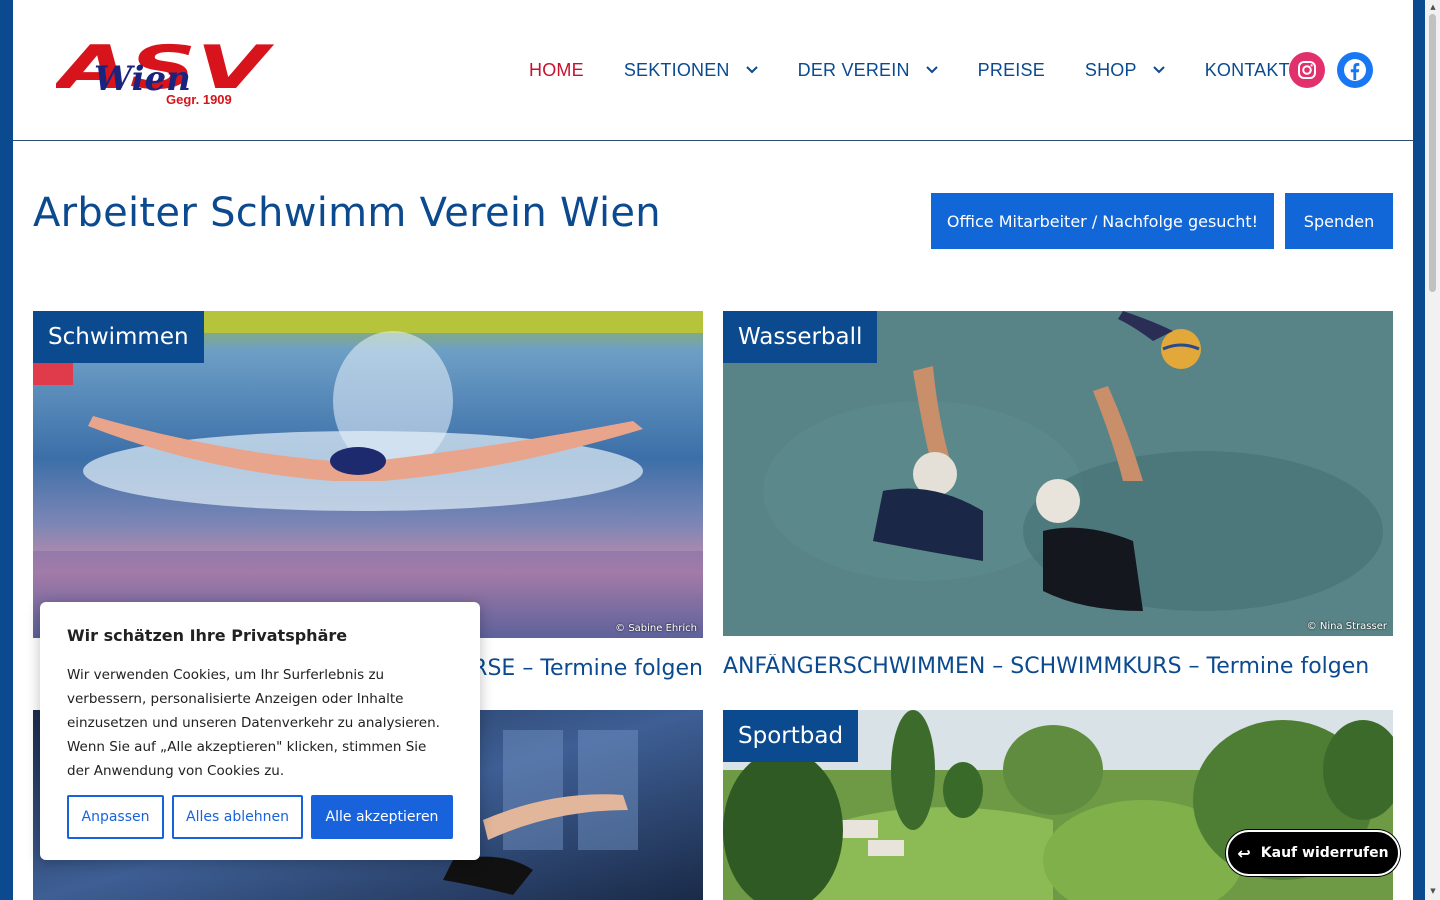  Describe the element at coordinates (237, 817) in the screenshot. I see `cookie-reject-button: Alles ablehnen` at that location.